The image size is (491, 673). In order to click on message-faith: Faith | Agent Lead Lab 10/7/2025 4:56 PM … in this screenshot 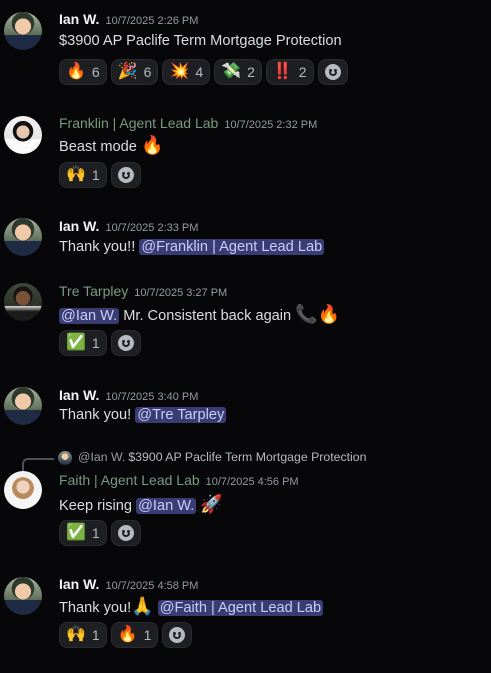, I will do `click(245, 512)`.